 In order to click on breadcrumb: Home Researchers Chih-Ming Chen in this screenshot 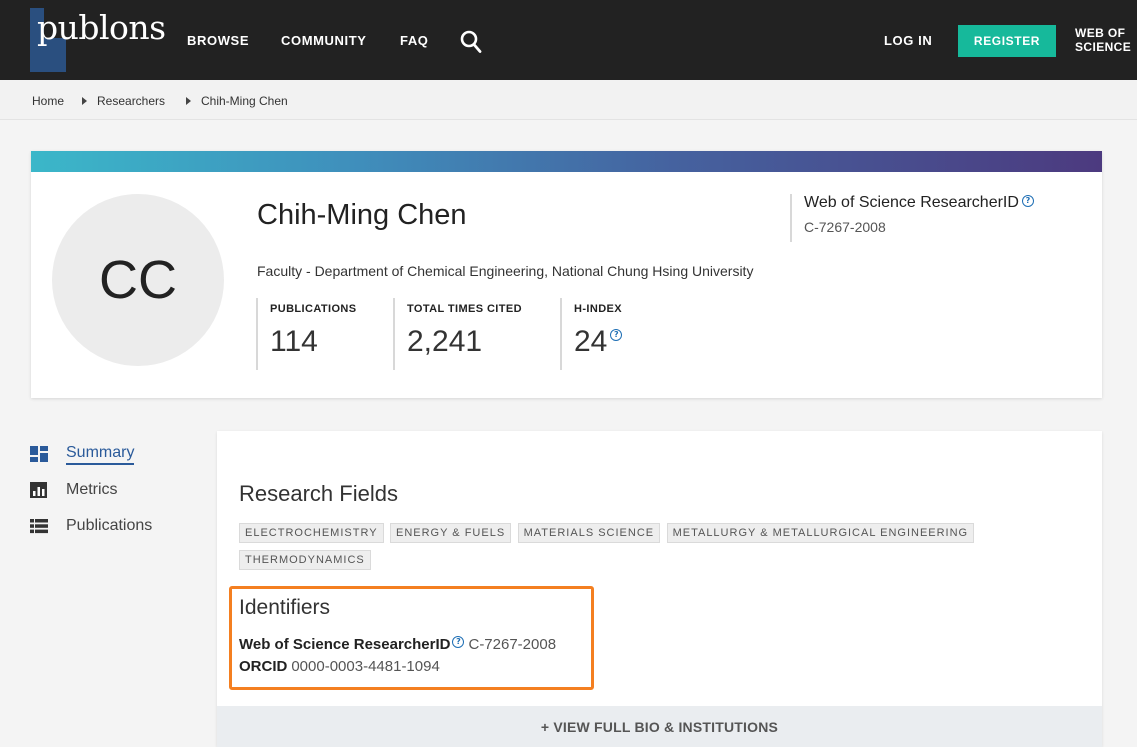, I will do `click(568, 100)`.